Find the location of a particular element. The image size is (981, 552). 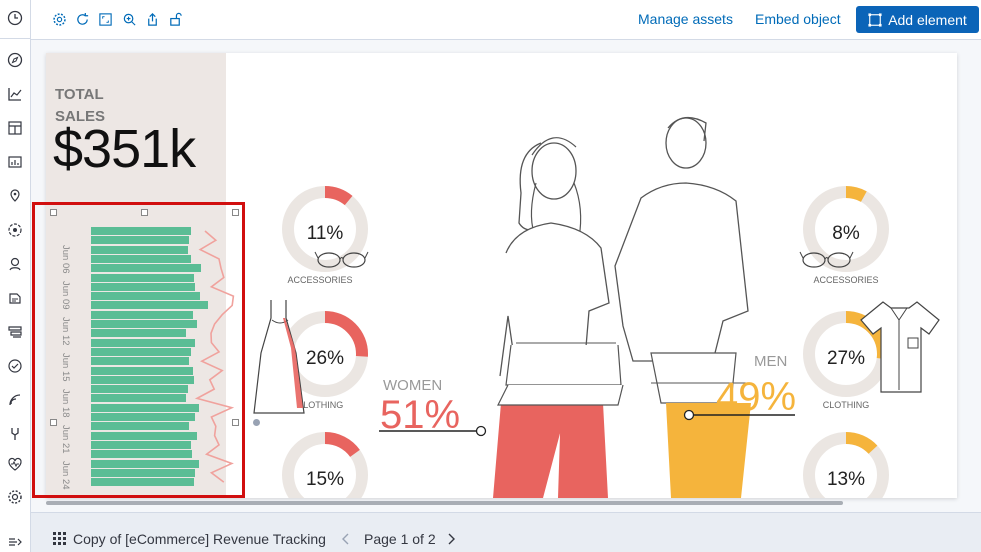

date-tick: Jun 06 is located at coordinates (65, 259).